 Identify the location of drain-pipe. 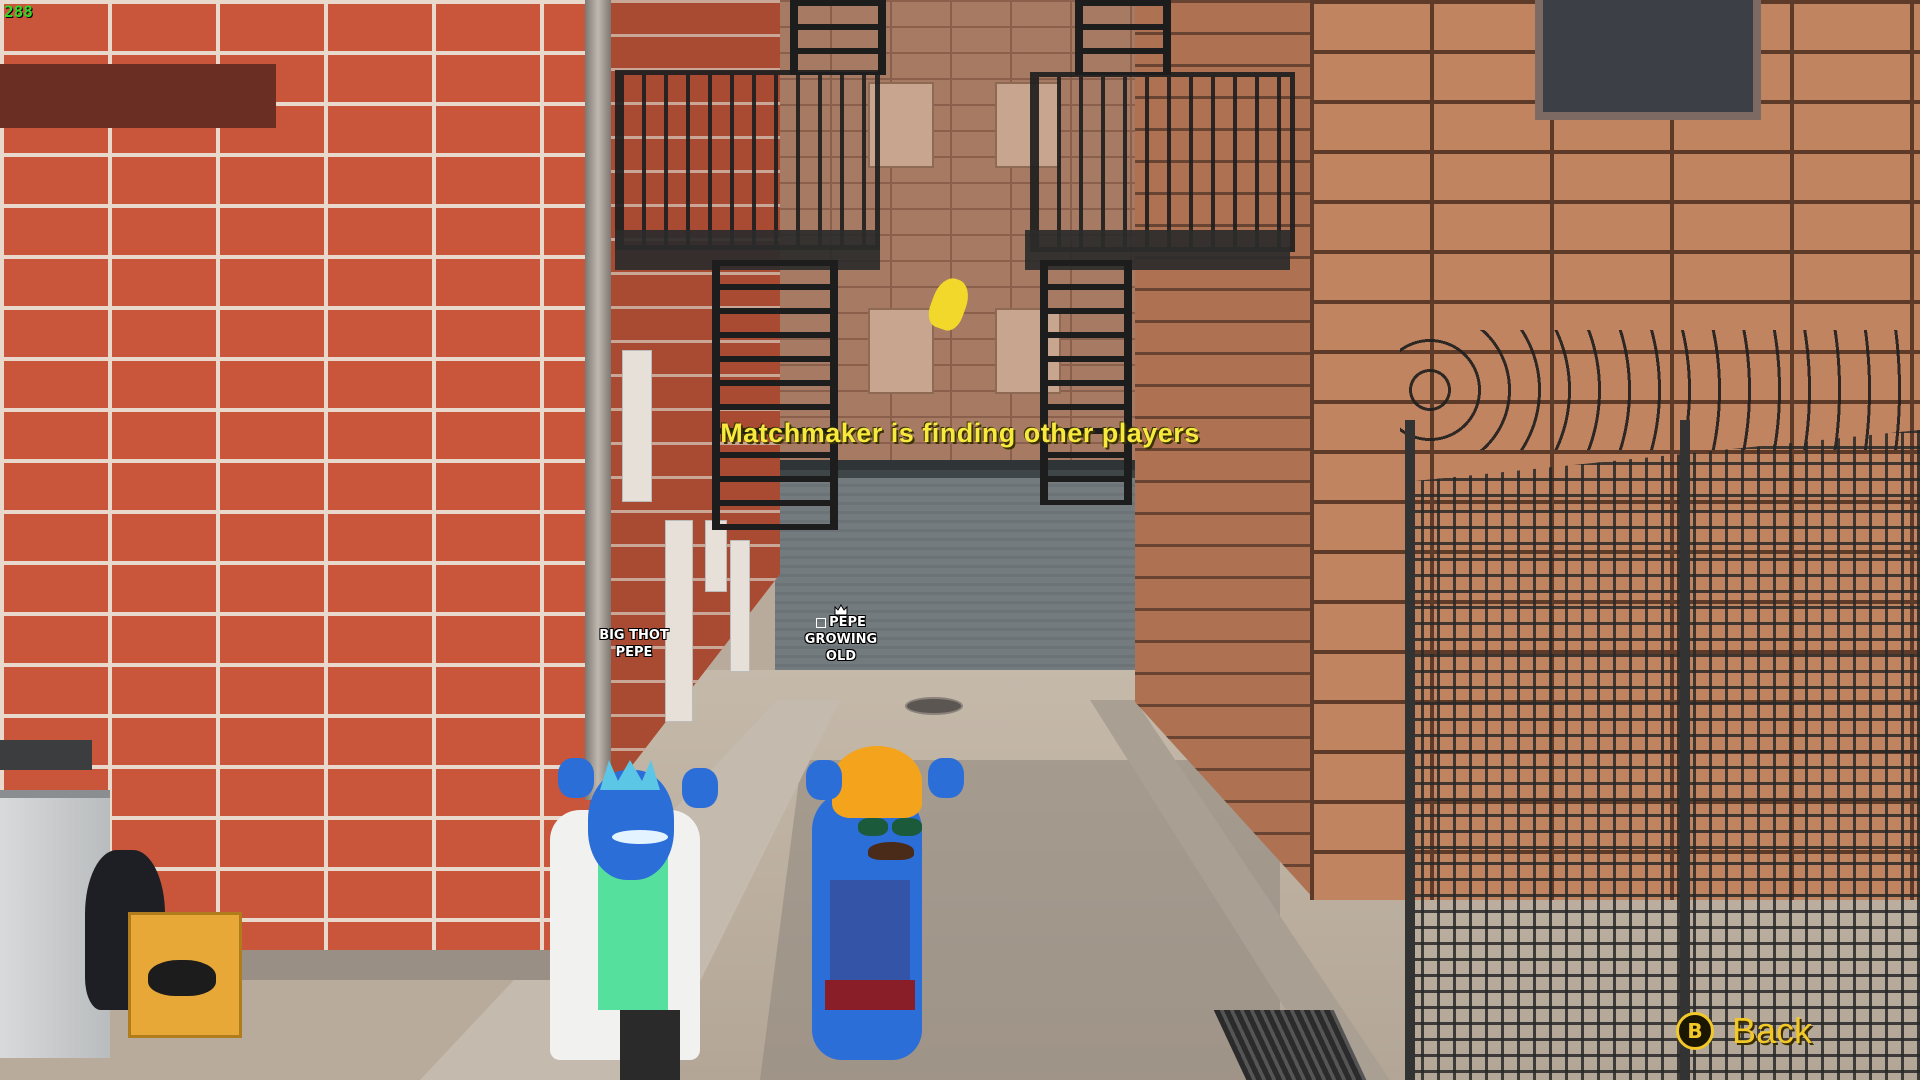
(598, 400).